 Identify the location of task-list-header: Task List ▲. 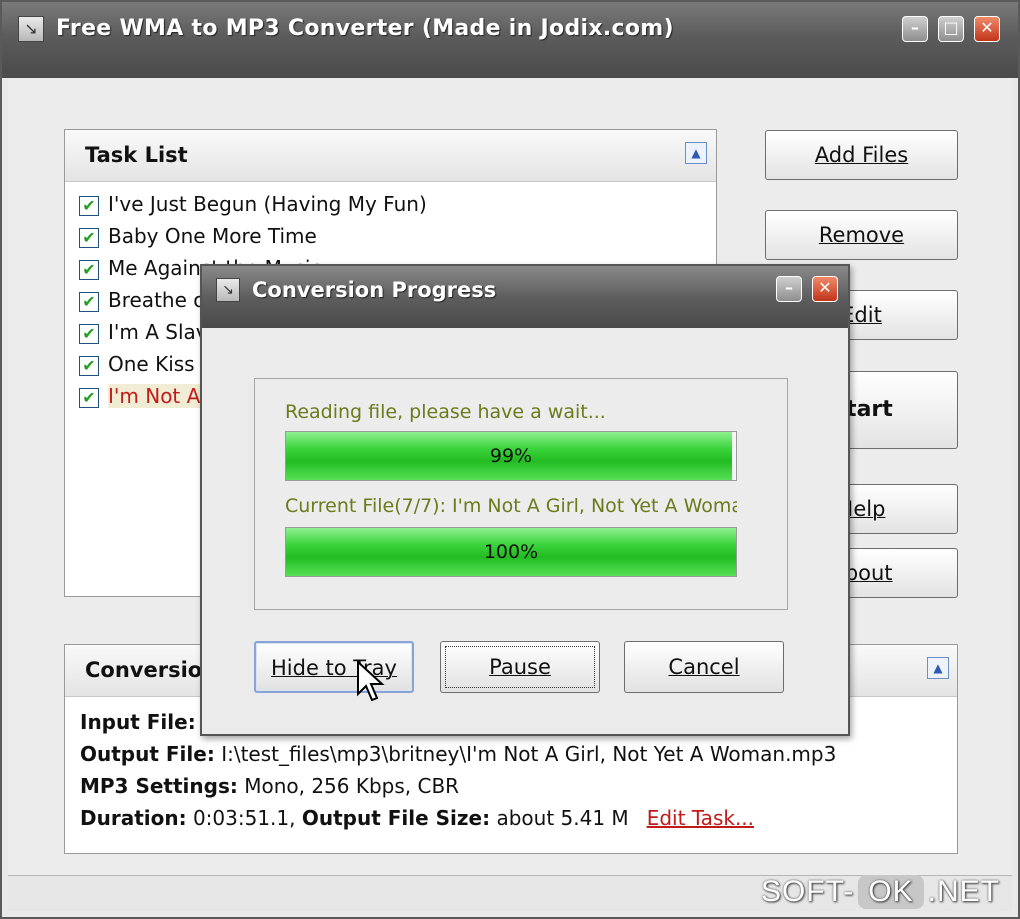
(390, 156).